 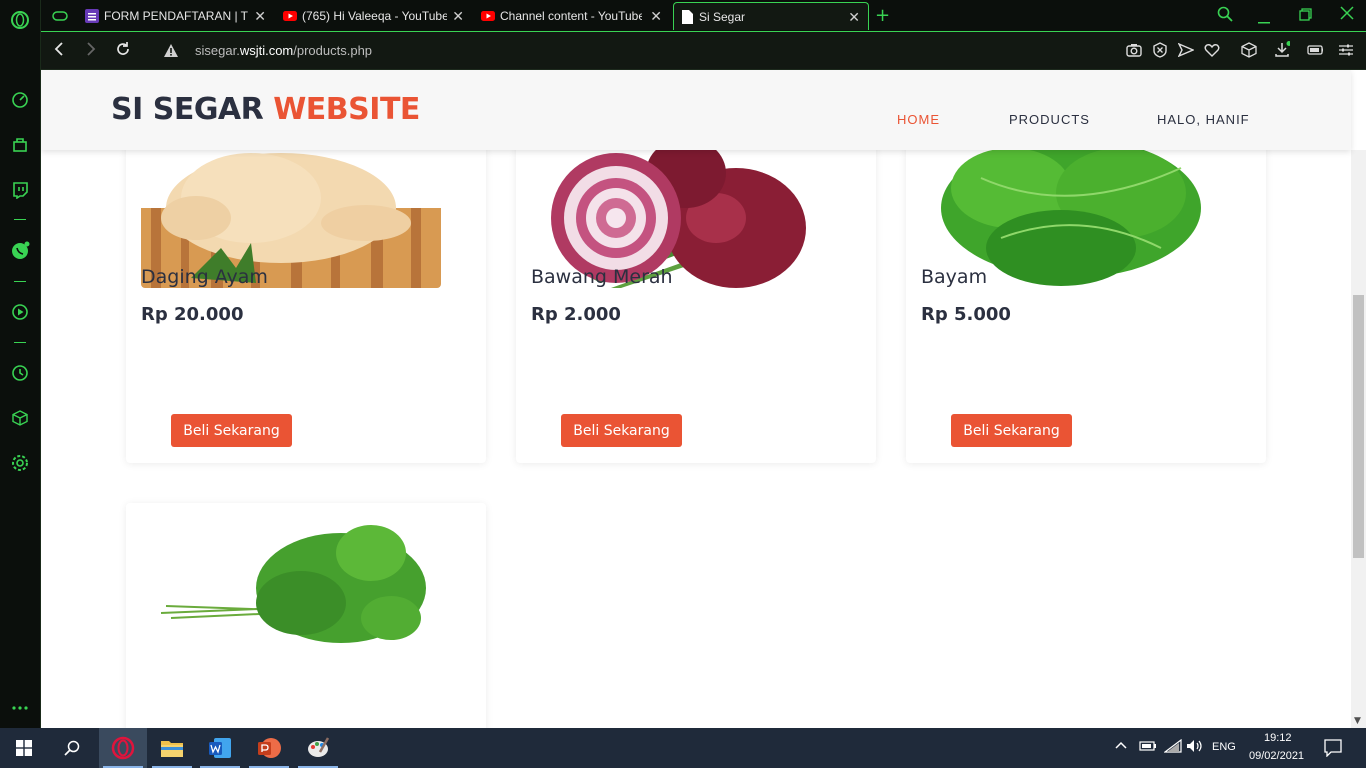 I want to click on history-clock-icon, so click(x=20, y=373).